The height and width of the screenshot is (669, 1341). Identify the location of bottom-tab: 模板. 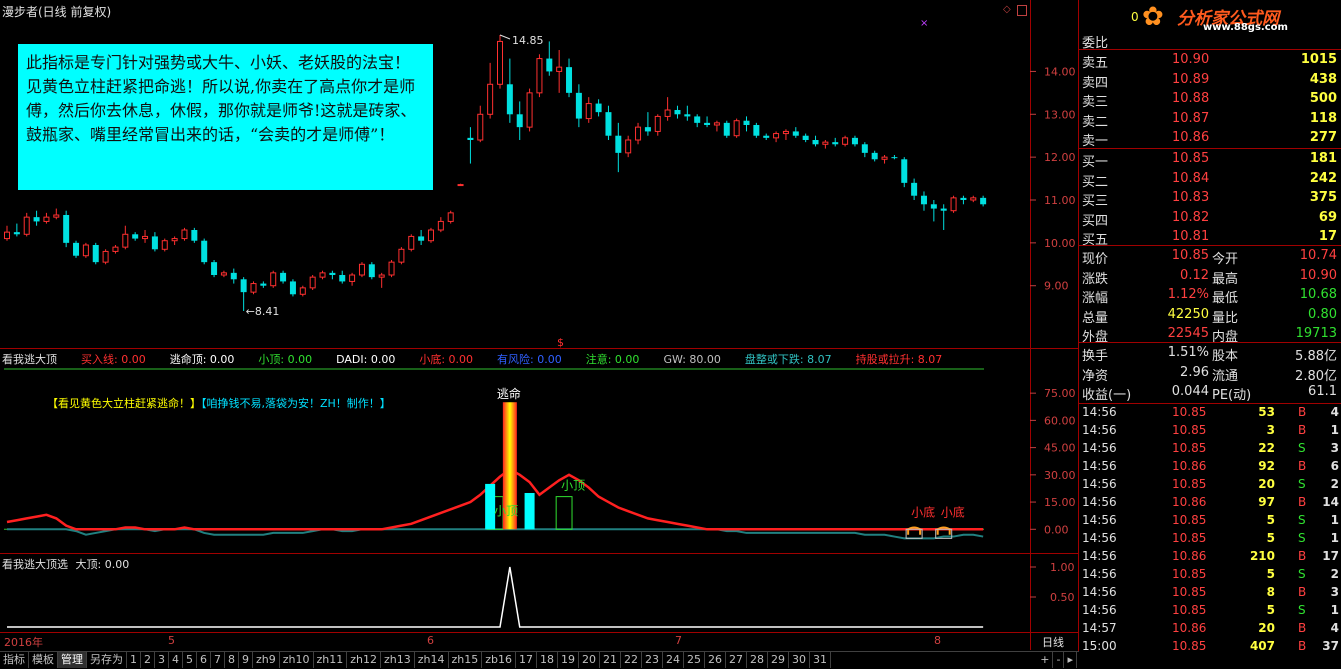
(43, 660).